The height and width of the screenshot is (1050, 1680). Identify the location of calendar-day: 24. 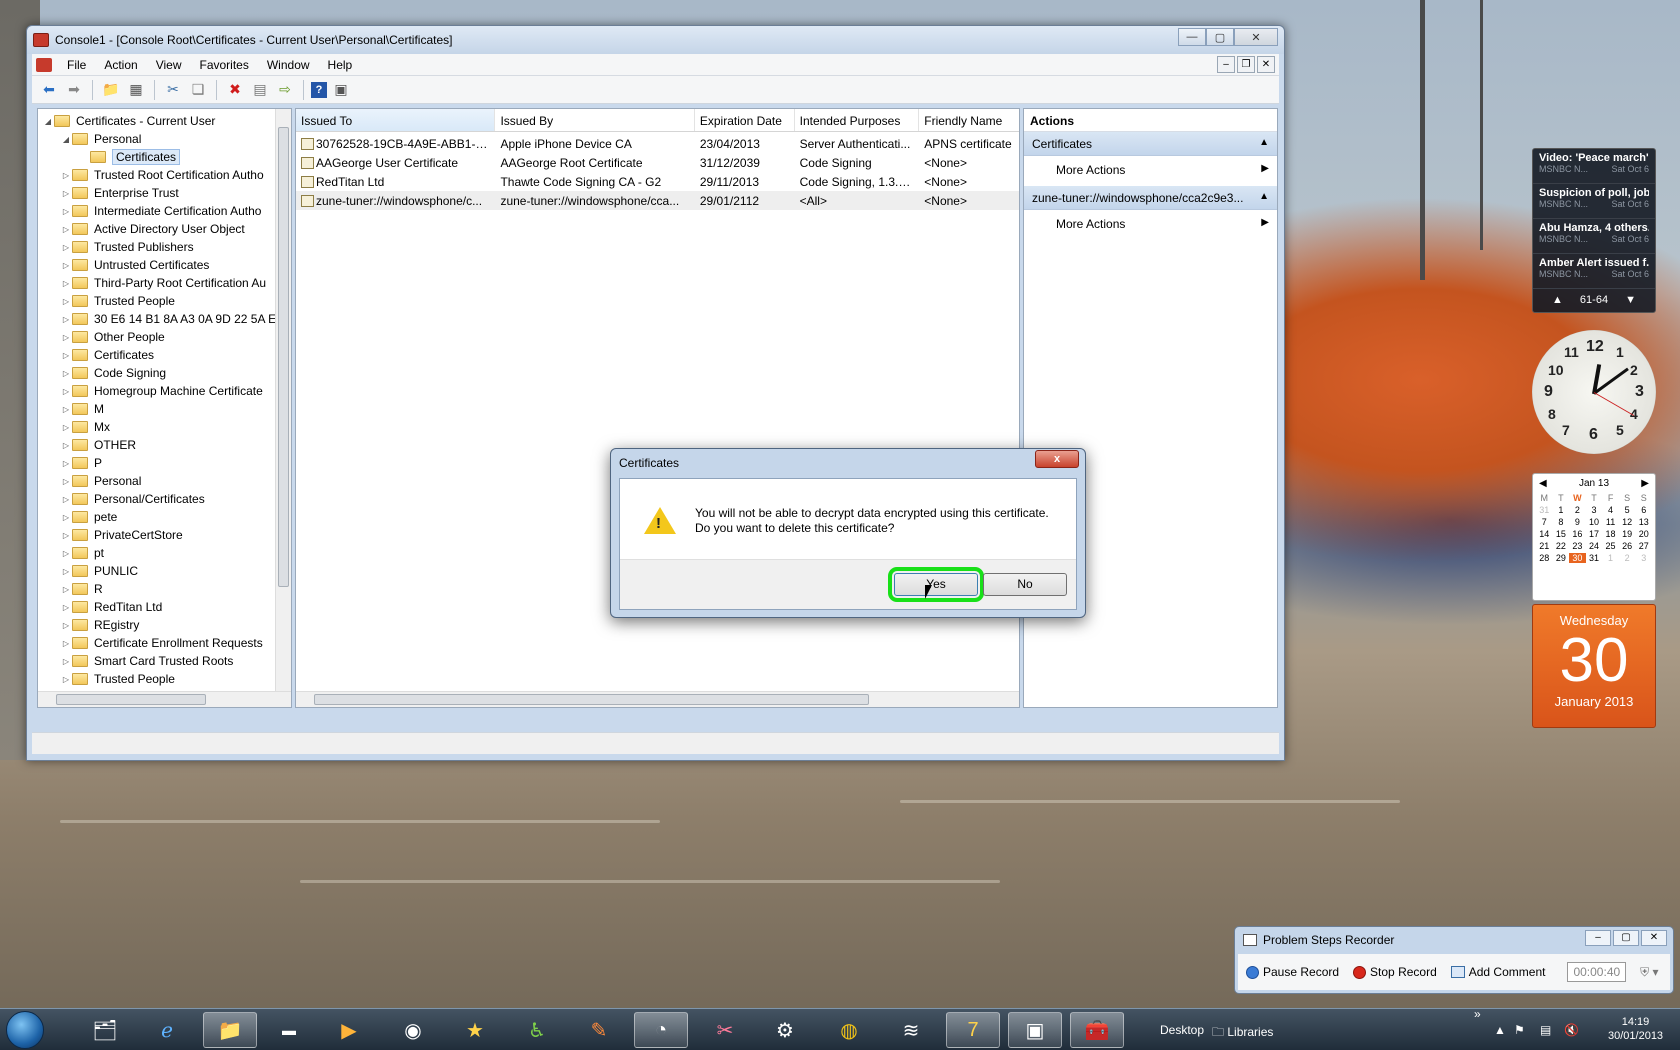
(1594, 546).